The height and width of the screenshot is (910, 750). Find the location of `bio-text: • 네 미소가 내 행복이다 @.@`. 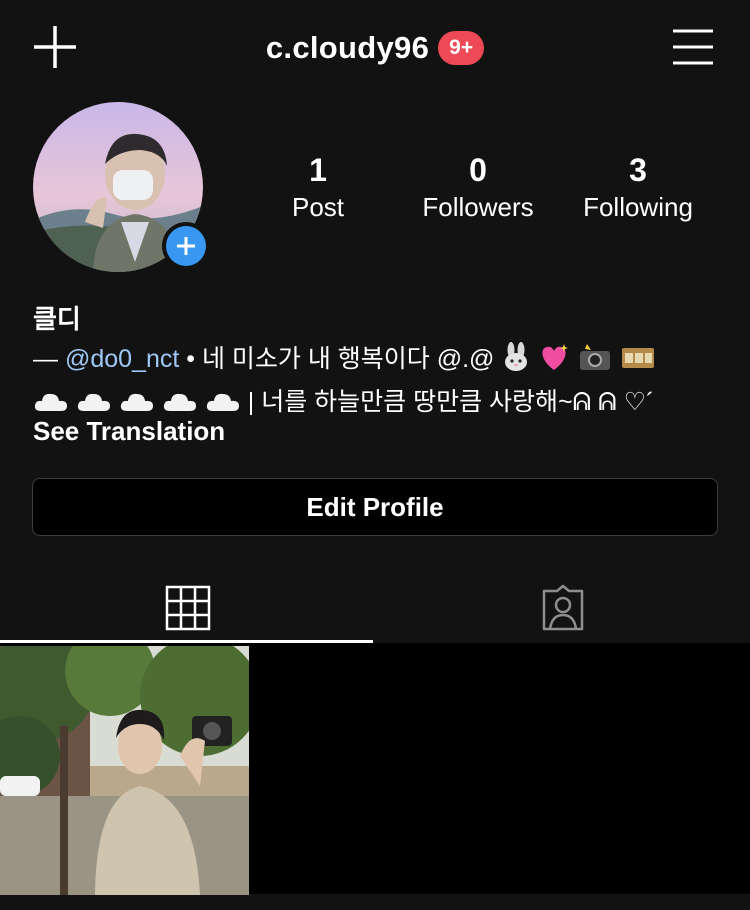

bio-text: • 네 미소가 내 행복이다 @.@ is located at coordinates (340, 359).